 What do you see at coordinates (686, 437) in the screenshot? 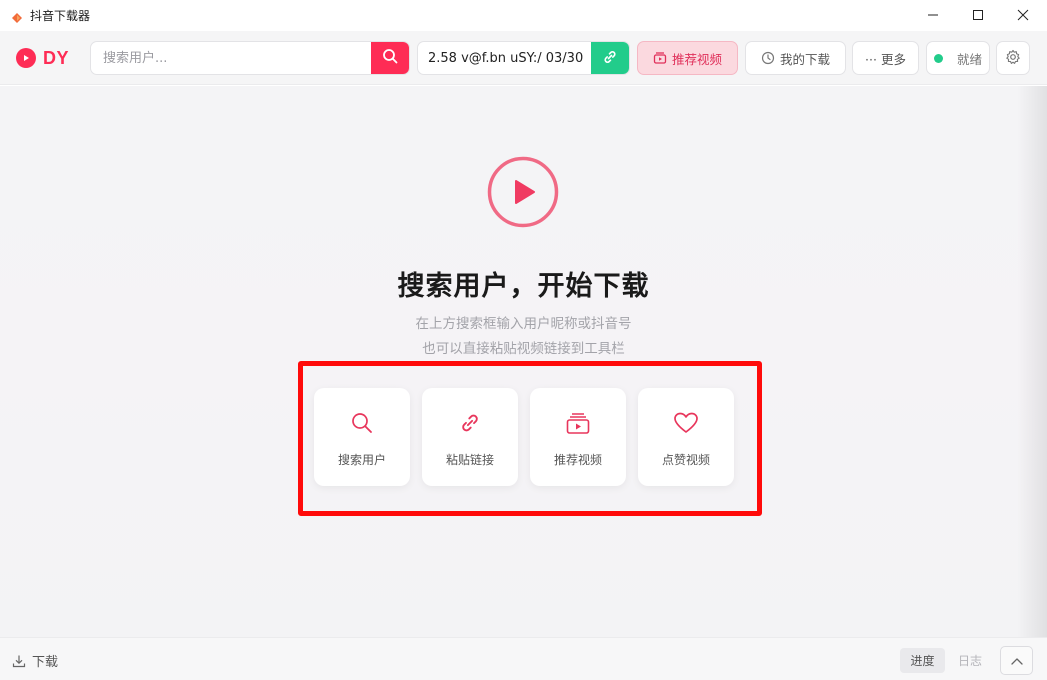
I see `quick-action-liked-videos: 点赞视频` at bounding box center [686, 437].